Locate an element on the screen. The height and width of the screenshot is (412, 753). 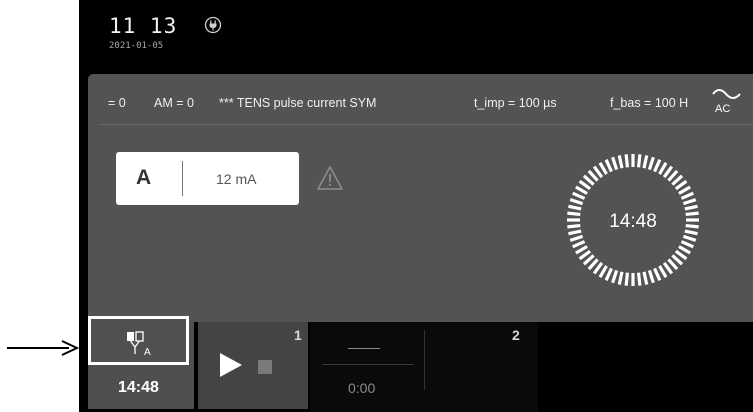
intensity-value: 12 mA is located at coordinates (236, 179).